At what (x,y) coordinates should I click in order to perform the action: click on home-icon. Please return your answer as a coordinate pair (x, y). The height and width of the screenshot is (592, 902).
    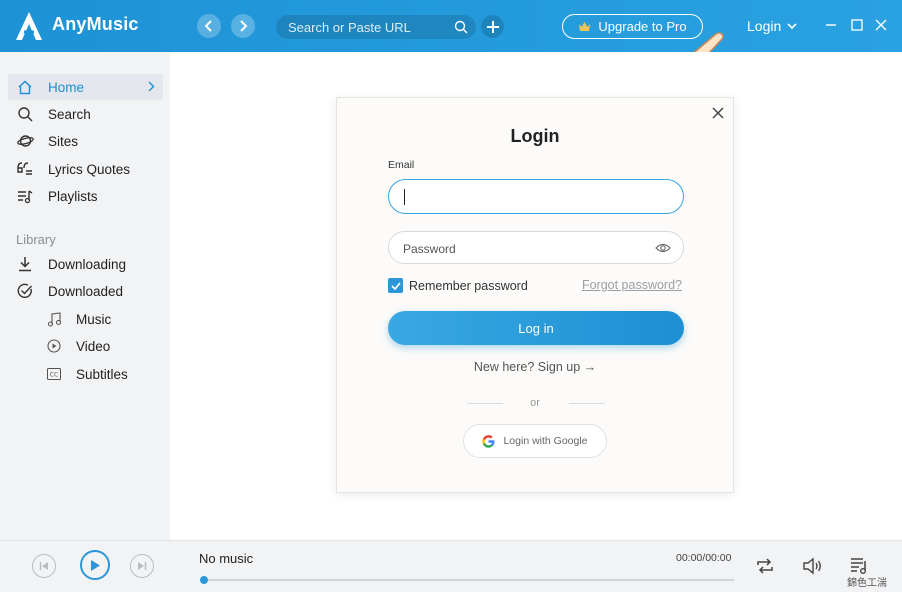
    Looking at the image, I should click on (25, 87).